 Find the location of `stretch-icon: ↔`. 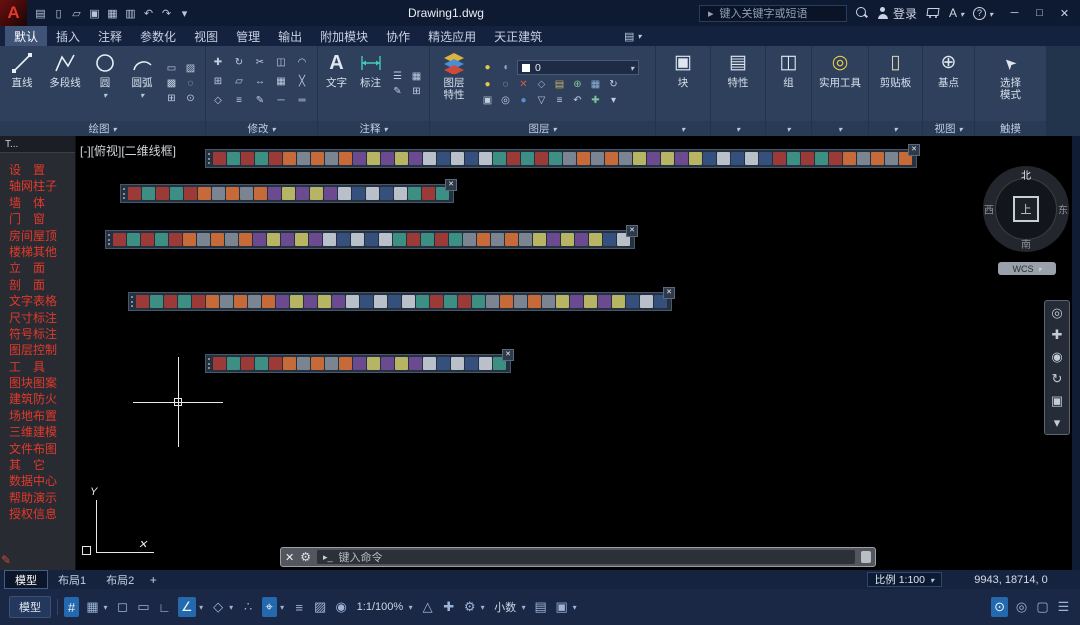

stretch-icon: ↔ is located at coordinates (260, 82).